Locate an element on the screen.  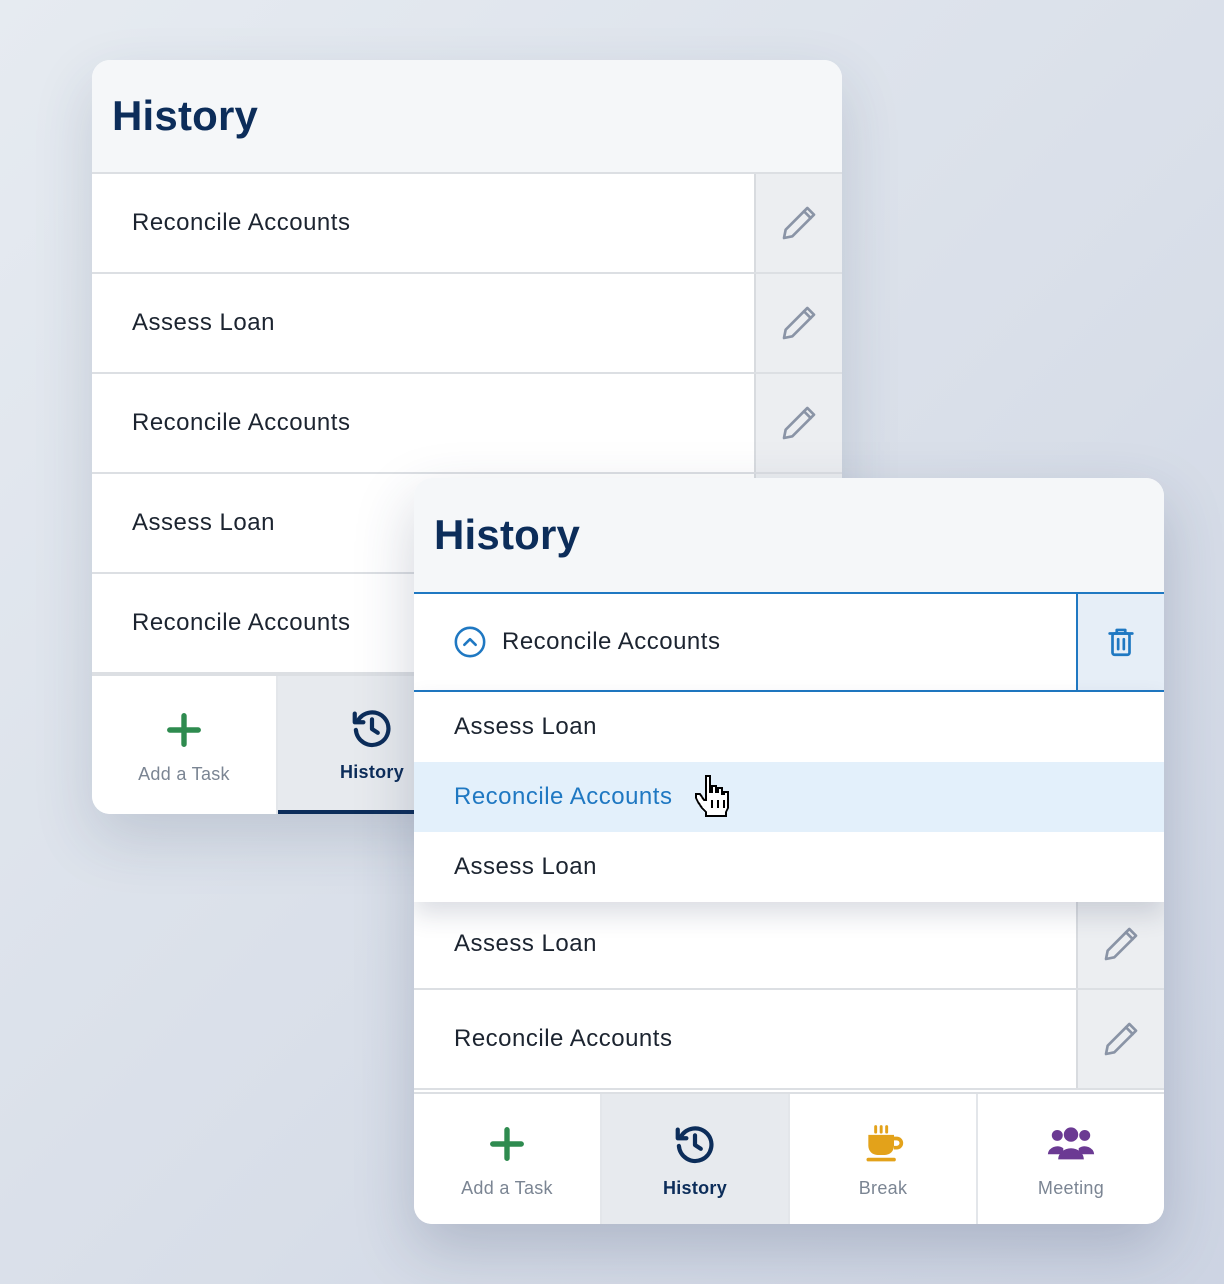
hand-cursor-icon is located at coordinates (712, 797).